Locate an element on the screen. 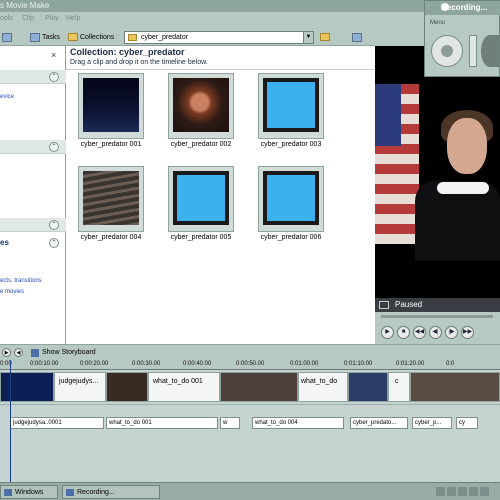 This screenshot has height=500, width=500. transition-track is located at coordinates (250, 410).